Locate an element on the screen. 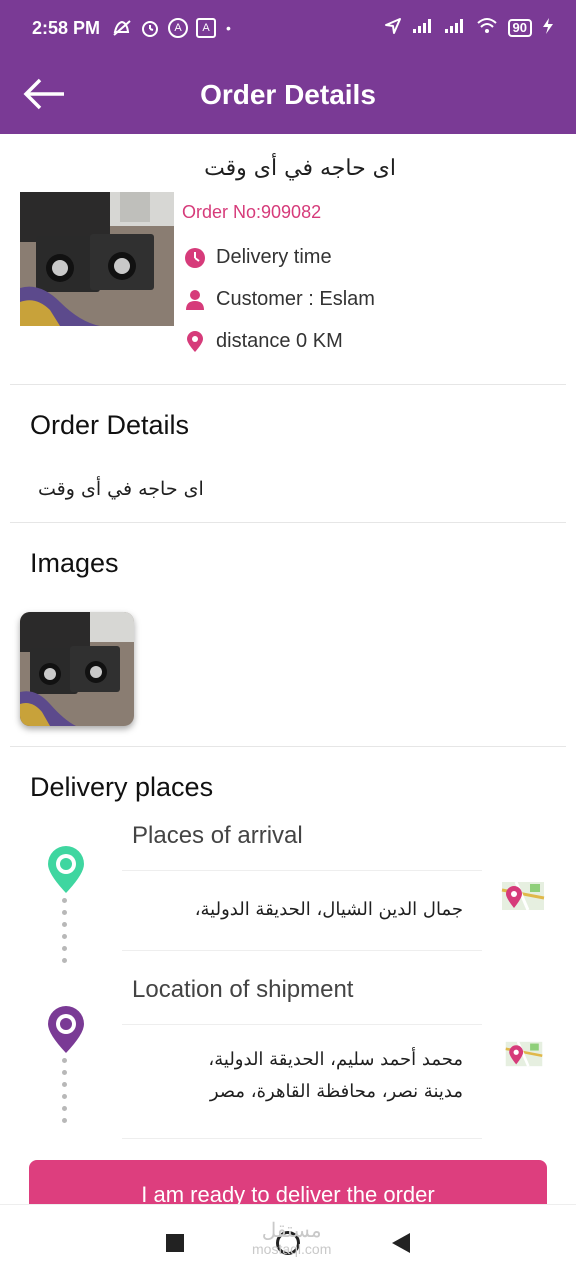 This screenshot has height=1280, width=576. app-bar: Order Details is located at coordinates (288, 95).